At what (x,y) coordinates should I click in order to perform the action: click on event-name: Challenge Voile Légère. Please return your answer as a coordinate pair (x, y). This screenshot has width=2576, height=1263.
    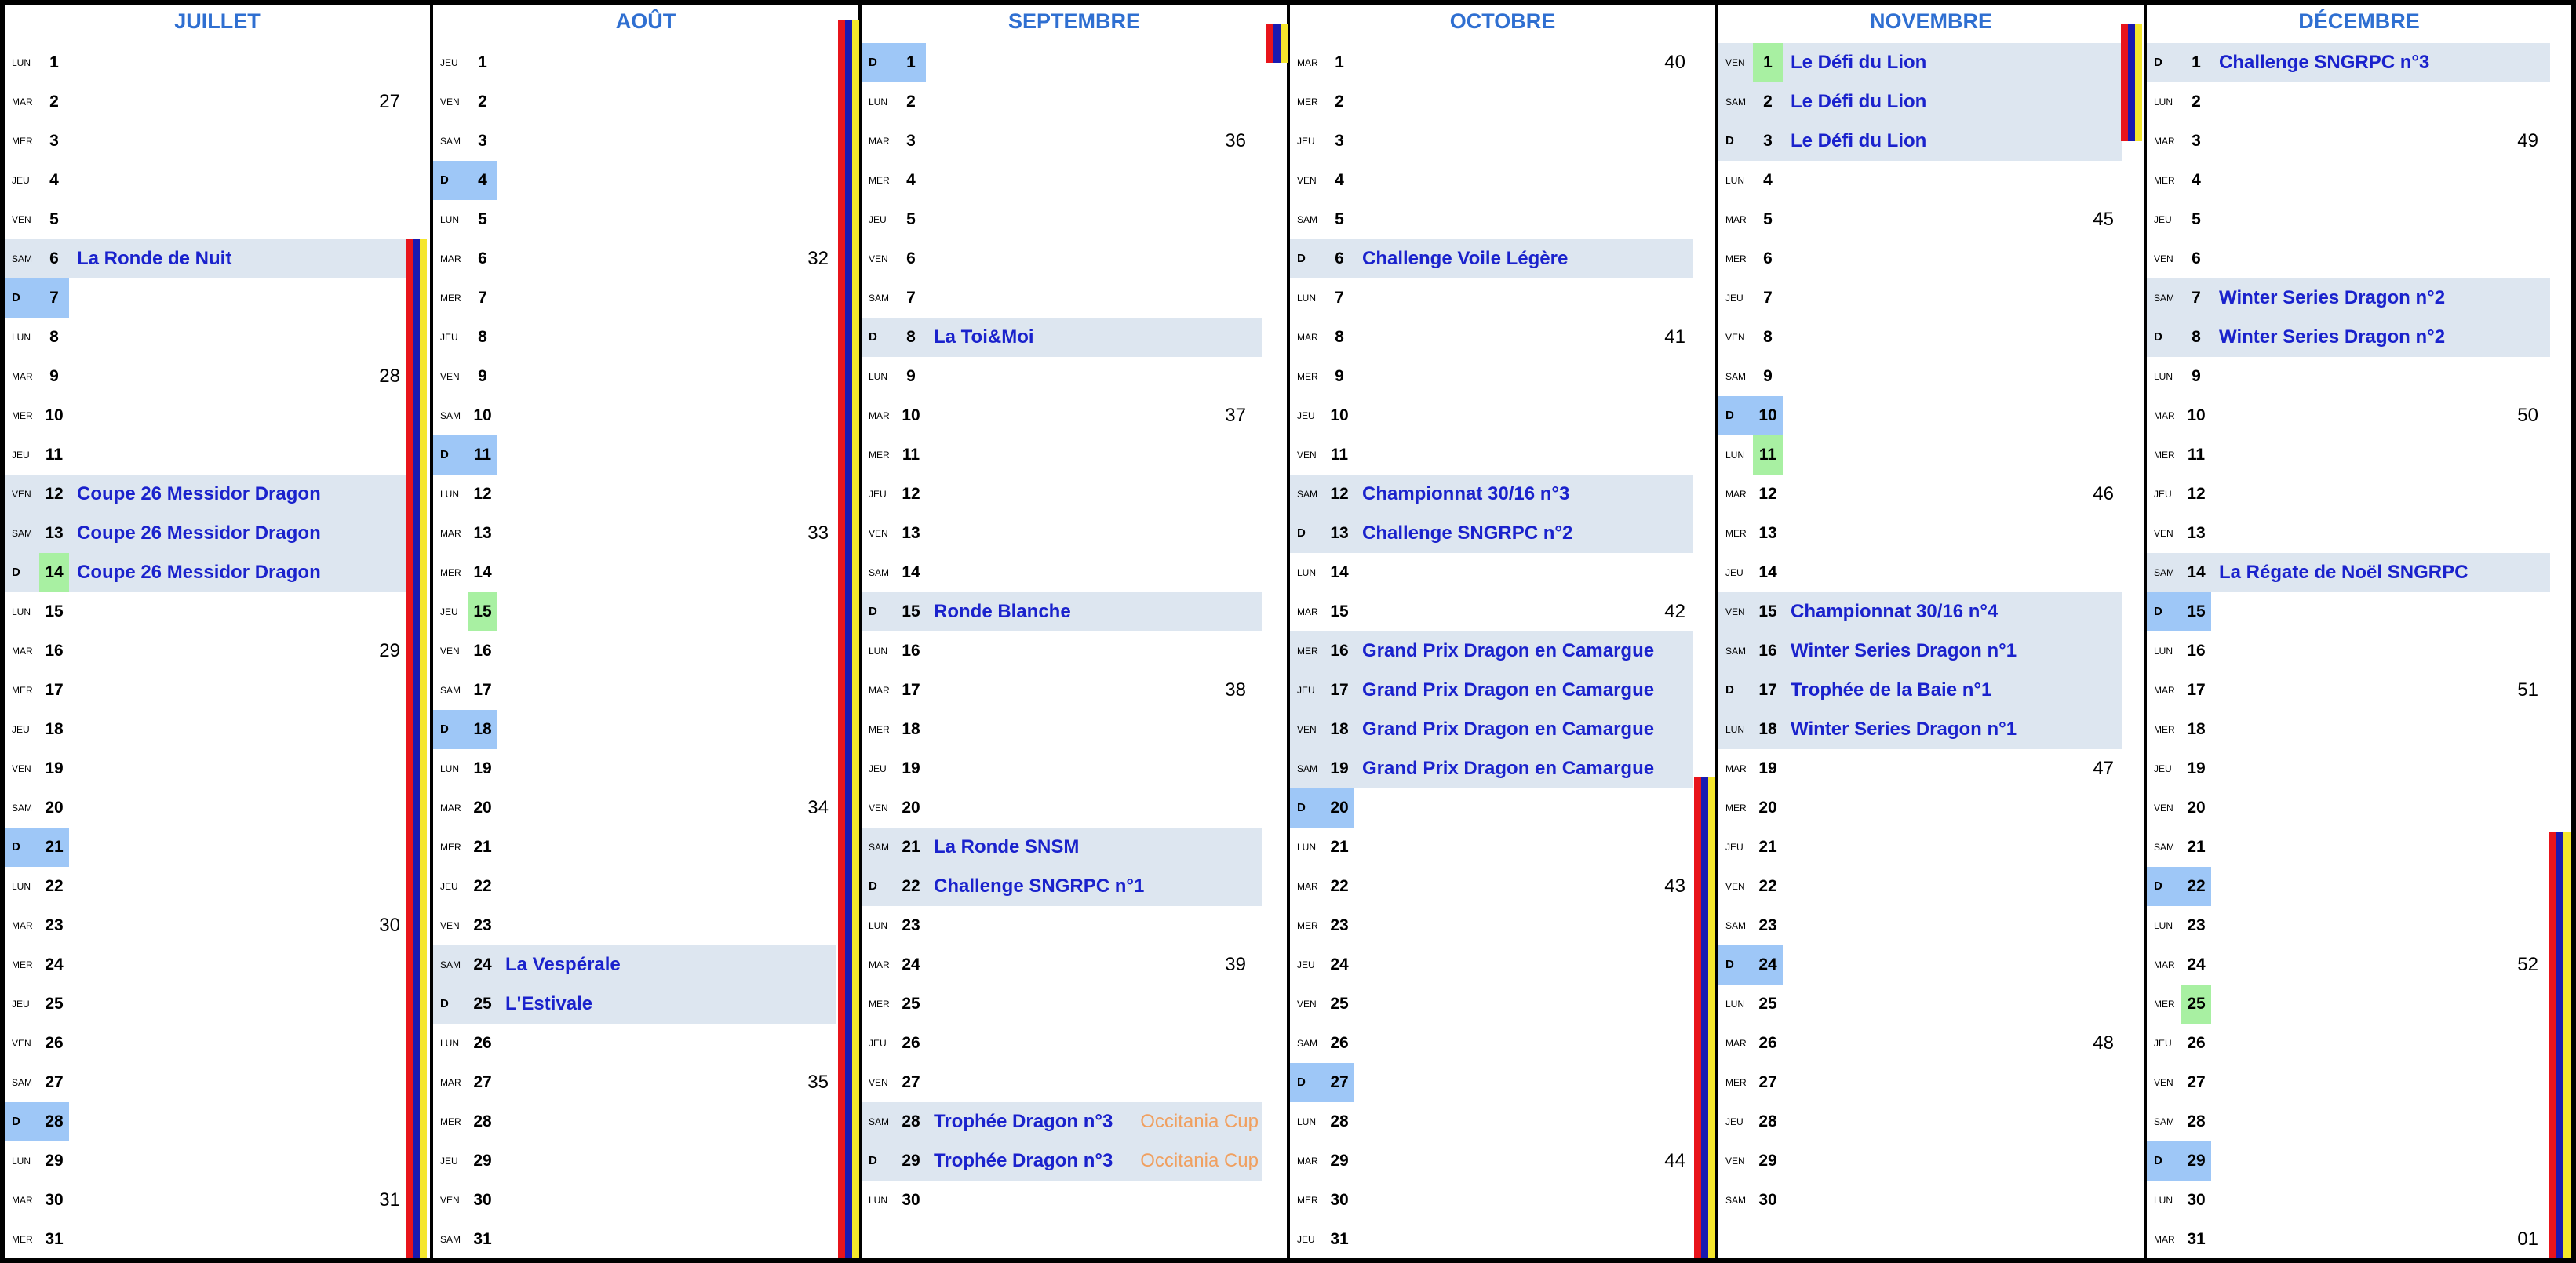
    Looking at the image, I should click on (1465, 258).